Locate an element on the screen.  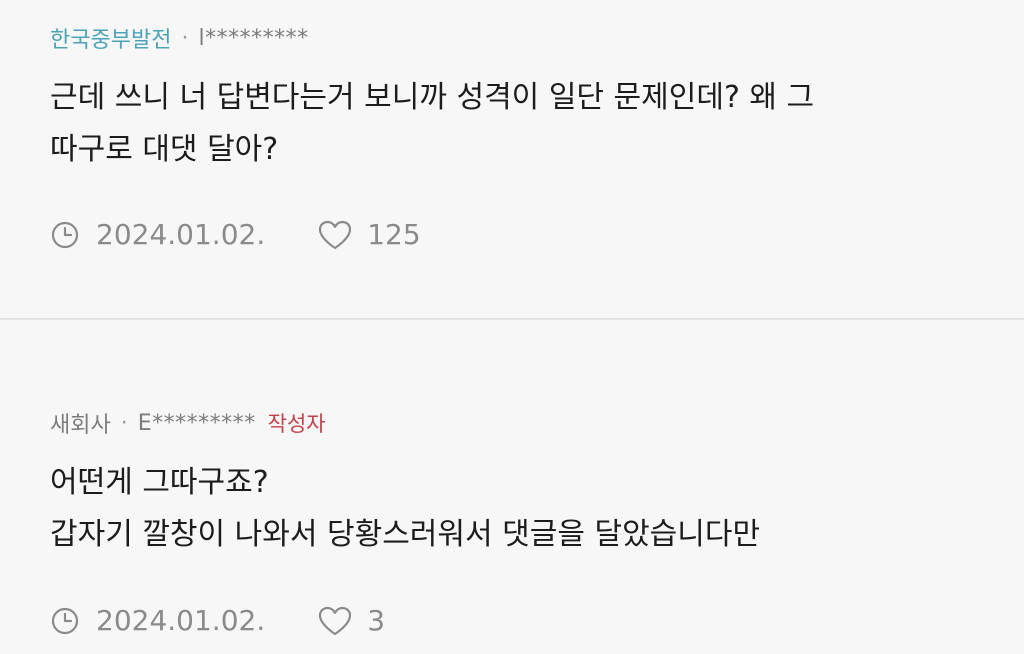
comment-text: 어떤게 그따구죠? 갑자기 깔창이 나와서 당황스러워서 댓글을 달았습니다만 is located at coordinates (405, 508).